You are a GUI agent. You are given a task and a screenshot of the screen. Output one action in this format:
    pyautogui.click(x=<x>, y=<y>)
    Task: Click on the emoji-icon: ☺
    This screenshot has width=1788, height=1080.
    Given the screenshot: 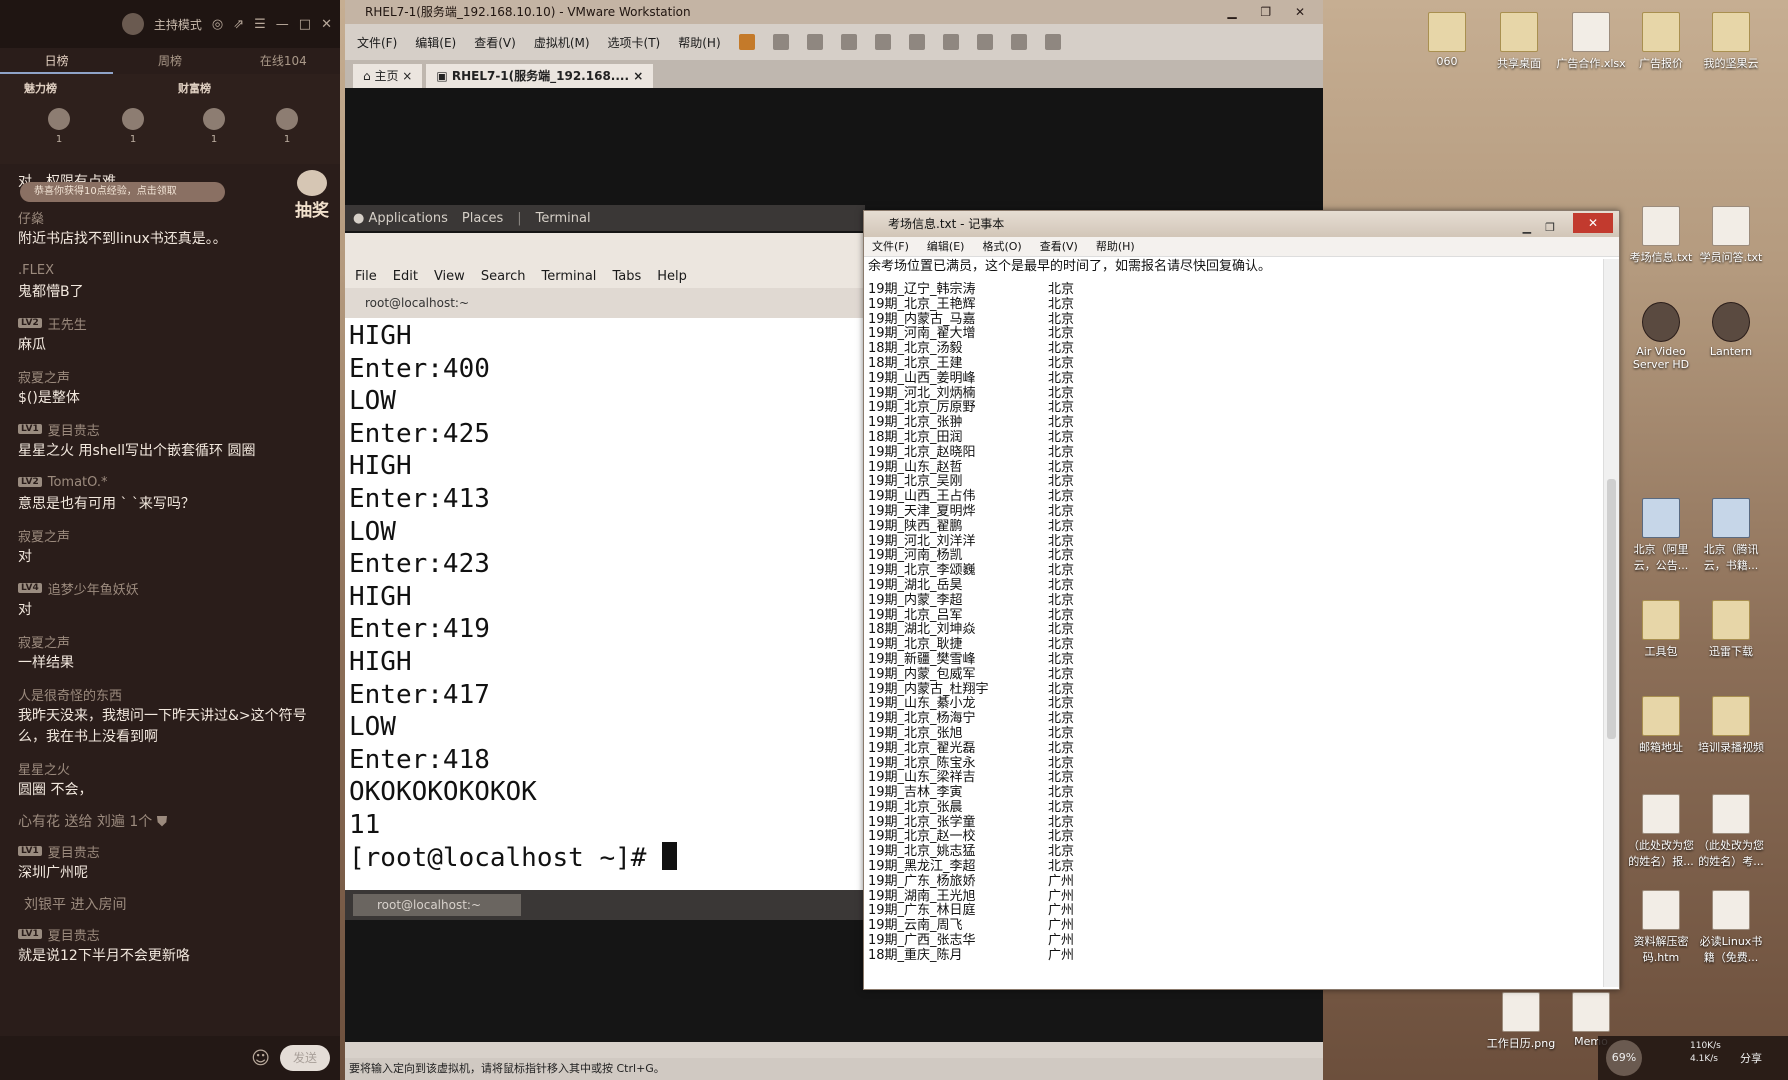 What is the action you would take?
    pyautogui.click(x=260, y=1058)
    